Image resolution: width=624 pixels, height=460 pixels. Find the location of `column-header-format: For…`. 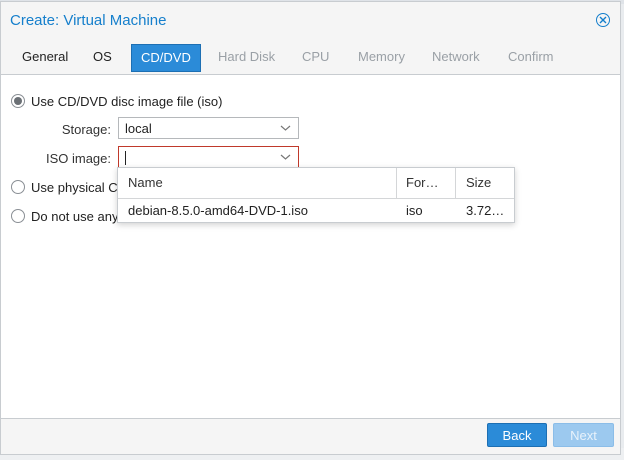

column-header-format: For… is located at coordinates (422, 183).